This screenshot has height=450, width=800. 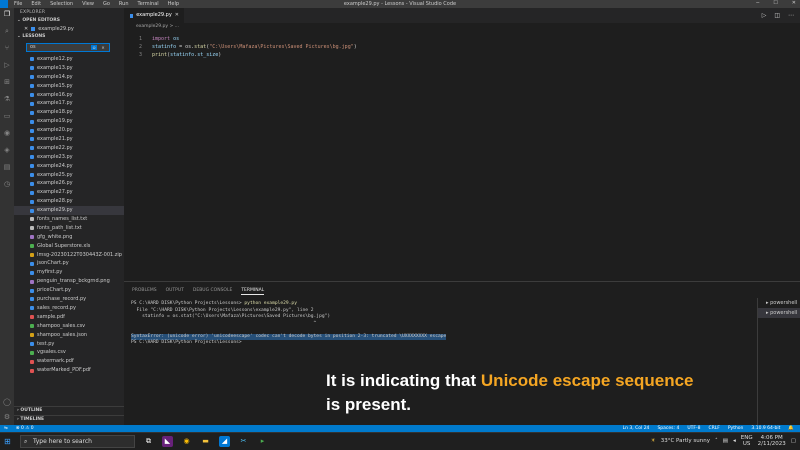 I want to click on explorer-find-input: os ⊜ ✕, so click(x=68, y=47).